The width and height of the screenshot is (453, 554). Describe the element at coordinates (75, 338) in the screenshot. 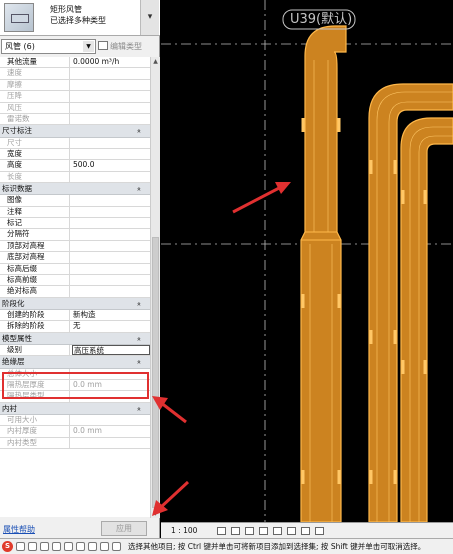

I see `property-group-header: 模型属性 »` at that location.